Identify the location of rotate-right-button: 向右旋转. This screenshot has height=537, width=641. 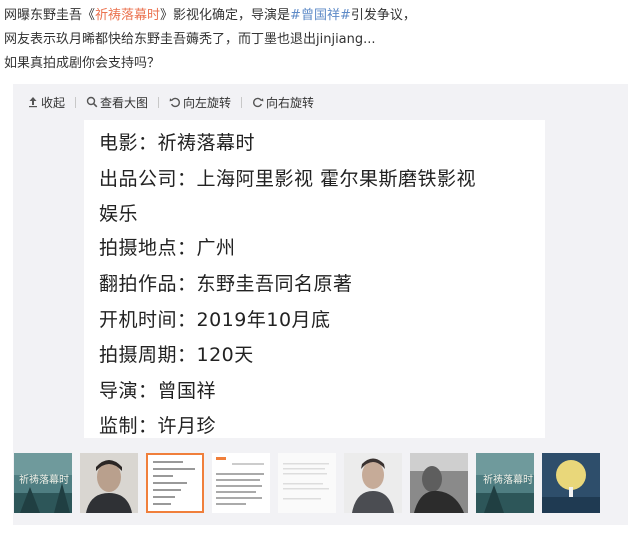
(283, 102).